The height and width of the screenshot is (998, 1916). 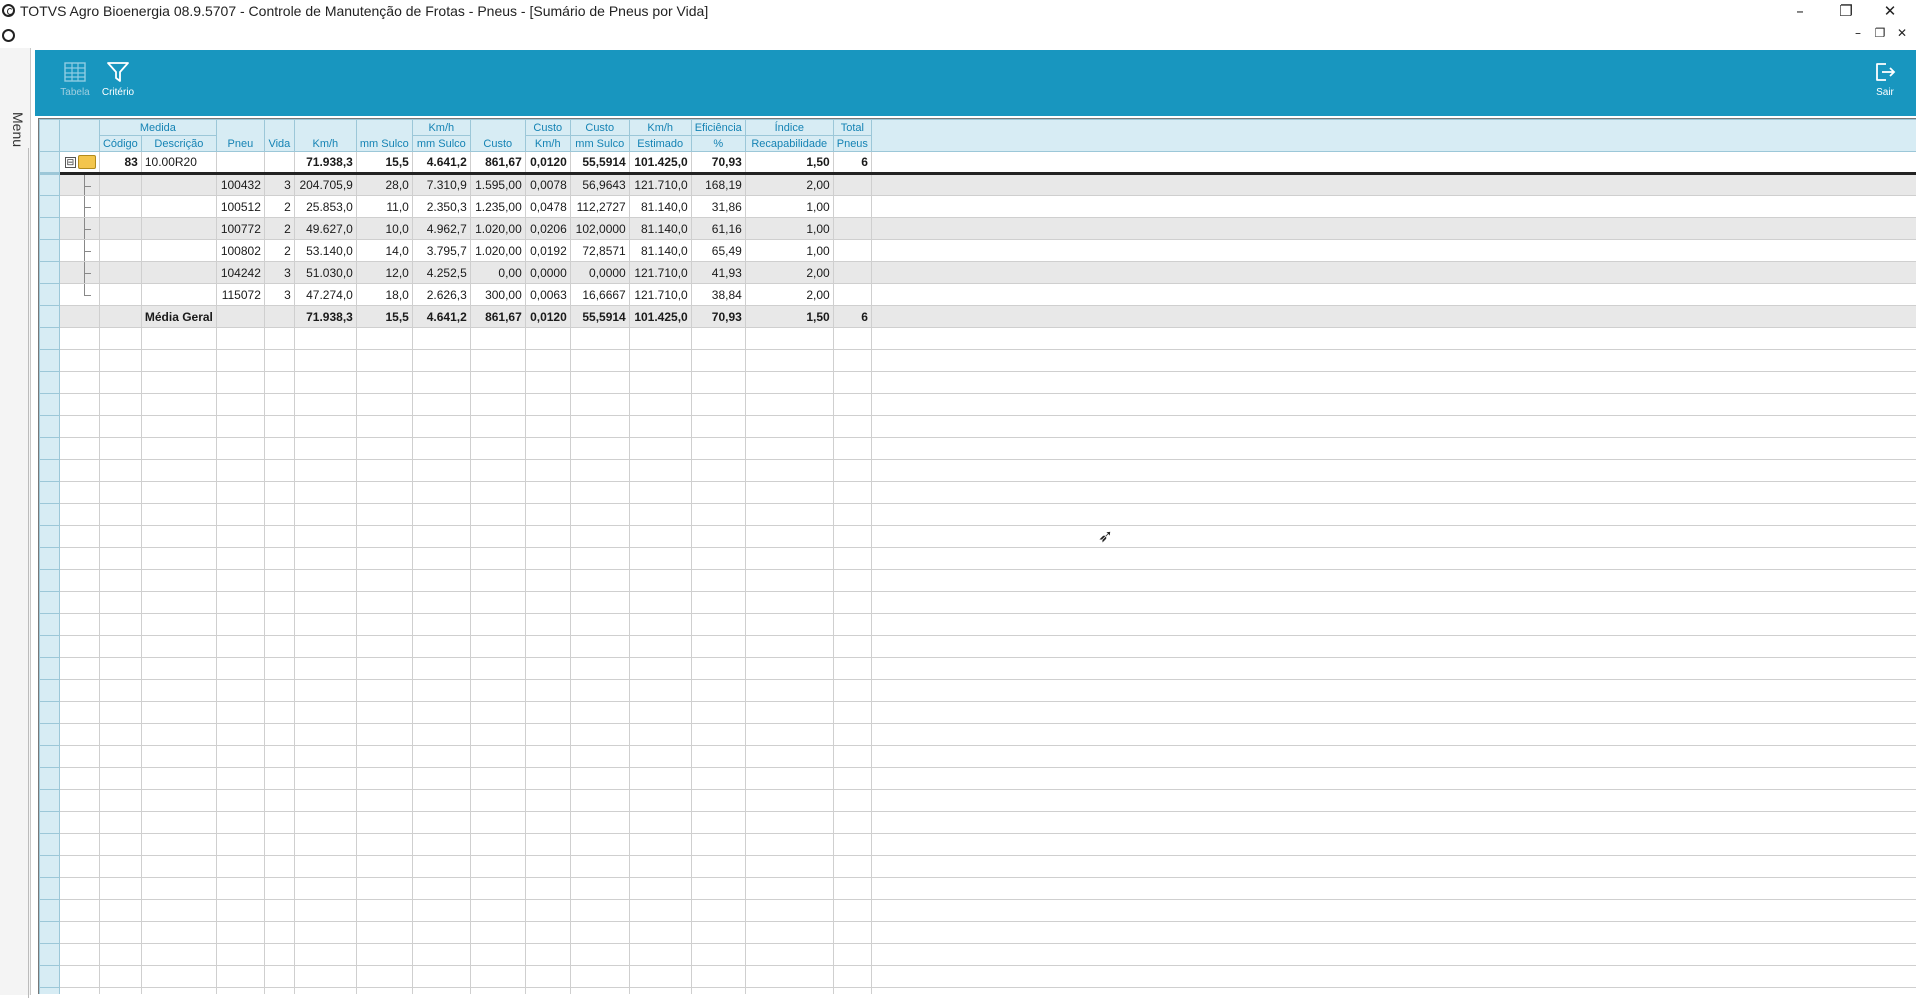 I want to click on cell-indice: 1,50, so click(x=789, y=163).